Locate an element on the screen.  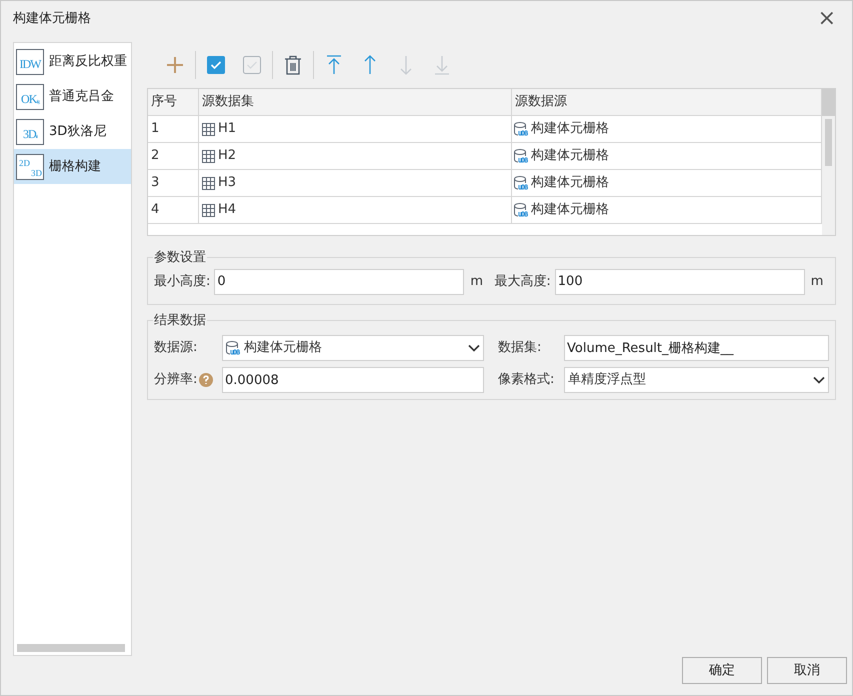
field-label: 数据集: is located at coordinates (520, 348).